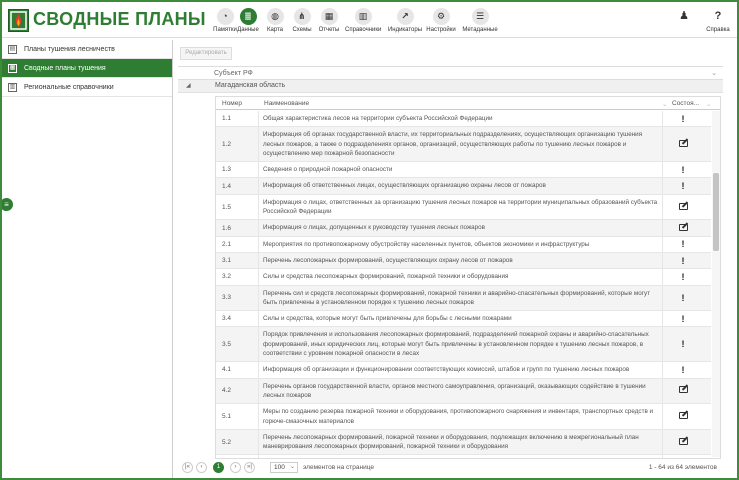 This screenshot has width=739, height=480. Describe the element at coordinates (468, 103) in the screenshot. I see `grid-header: Номер Наименование ⌄ Состоя... ⌄` at that location.